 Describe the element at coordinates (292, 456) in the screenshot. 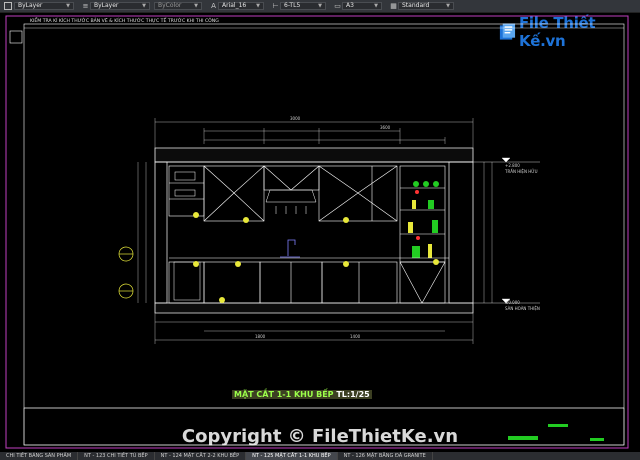

I see `tab-layout-4: NT - 125 MẶT CẮT 1-1 KHU BẾP` at that location.